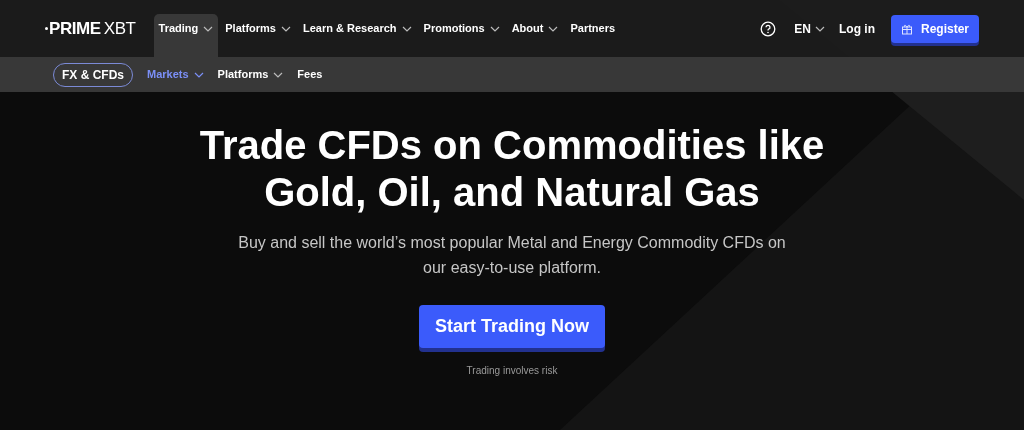 The height and width of the screenshot is (430, 1024). I want to click on subnav-link: Markets, so click(175, 74).